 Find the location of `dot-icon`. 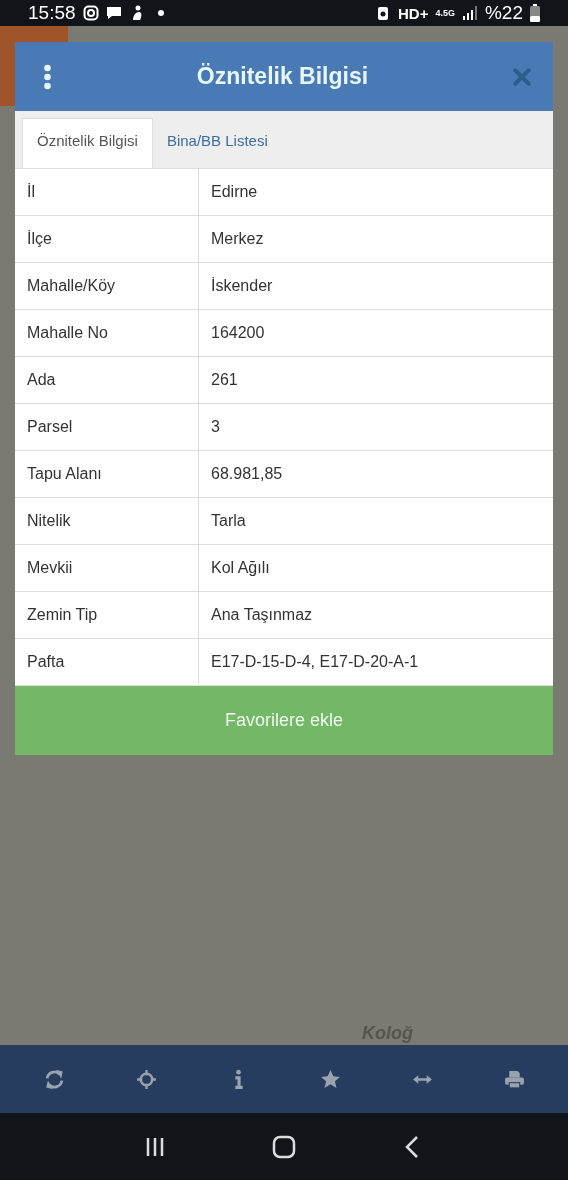

dot-icon is located at coordinates (160, 13).